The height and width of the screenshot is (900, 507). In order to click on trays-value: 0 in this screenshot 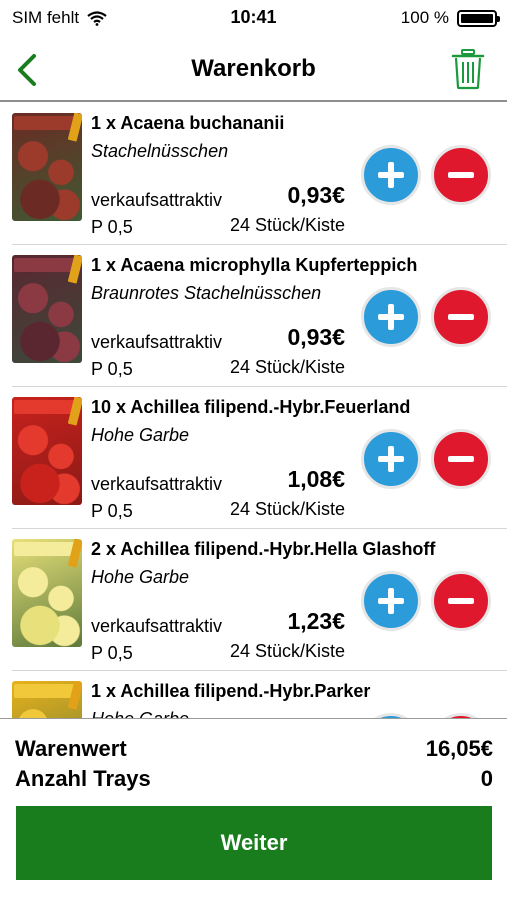, I will do `click(486, 778)`.